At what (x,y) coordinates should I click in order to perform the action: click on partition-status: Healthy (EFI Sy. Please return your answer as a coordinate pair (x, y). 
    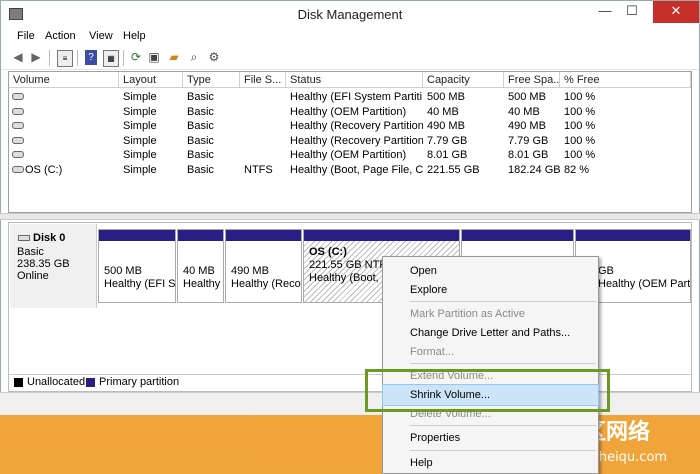
    Looking at the image, I should click on (140, 284).